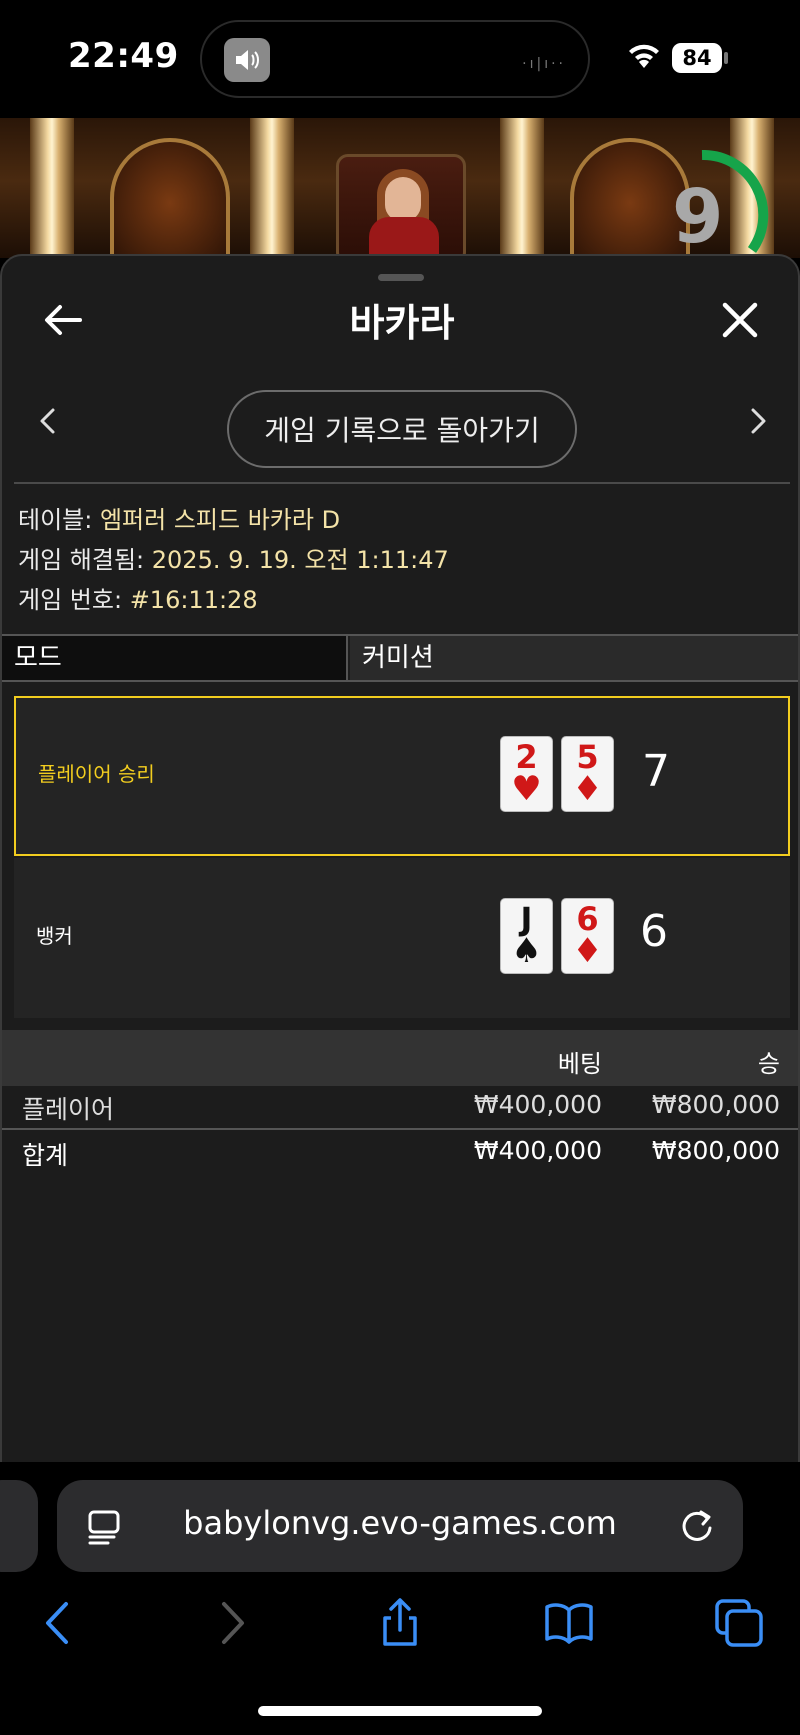  What do you see at coordinates (247, 60) in the screenshot?
I see `speaker-icon` at bounding box center [247, 60].